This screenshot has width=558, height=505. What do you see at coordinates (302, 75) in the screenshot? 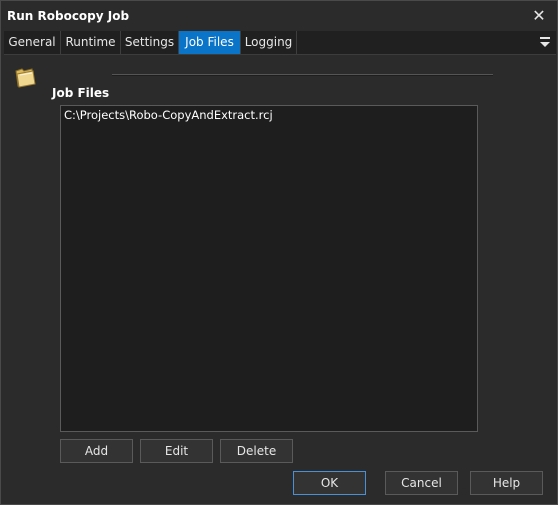
I see `group-divider` at bounding box center [302, 75].